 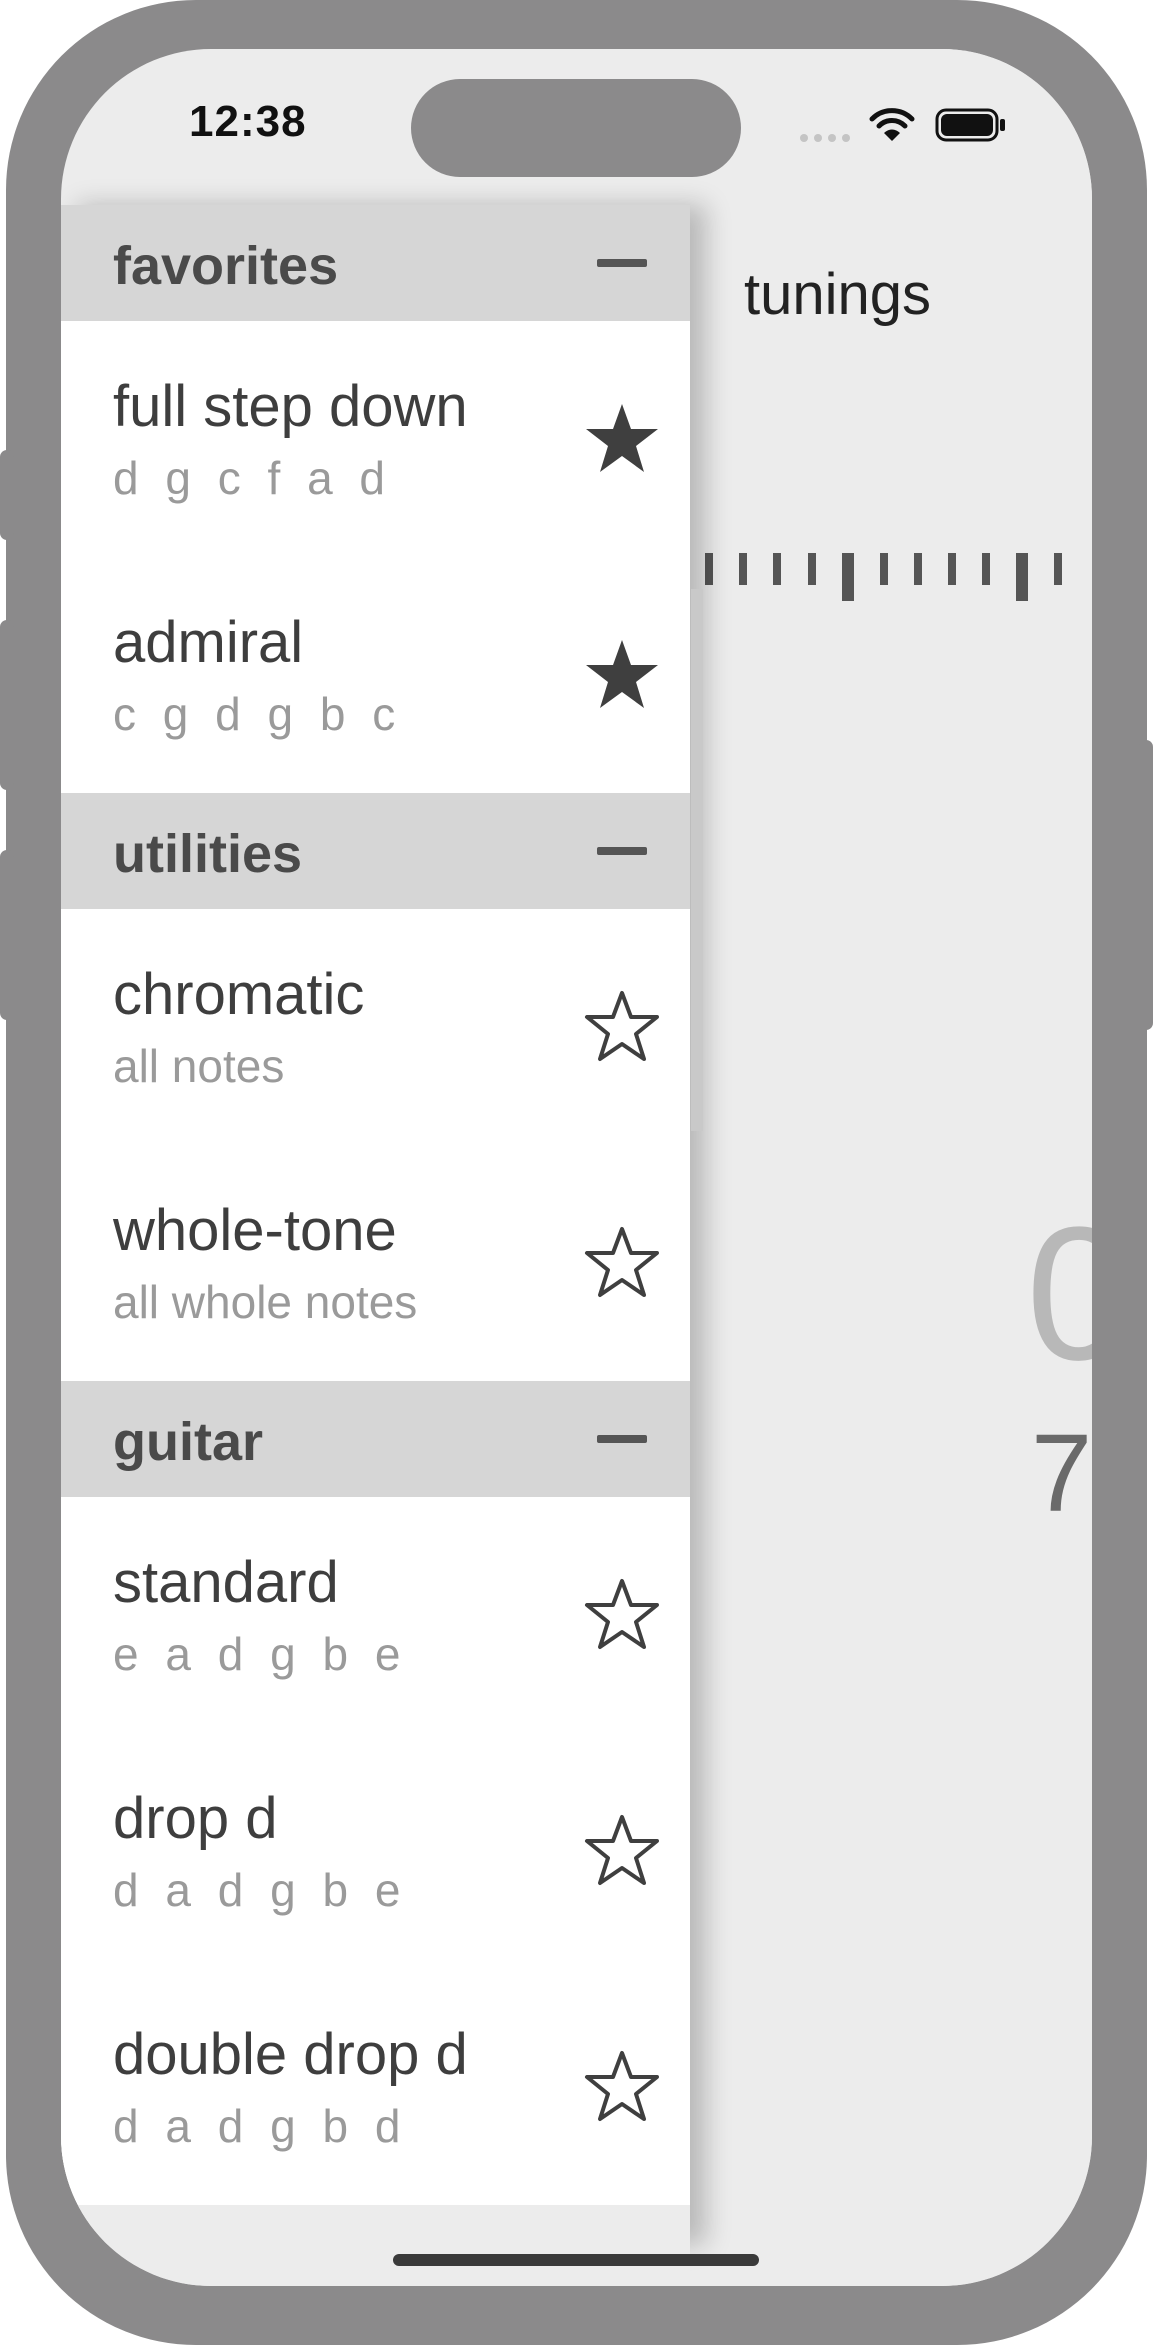 I want to click on section-title: guitar, so click(x=188, y=1442).